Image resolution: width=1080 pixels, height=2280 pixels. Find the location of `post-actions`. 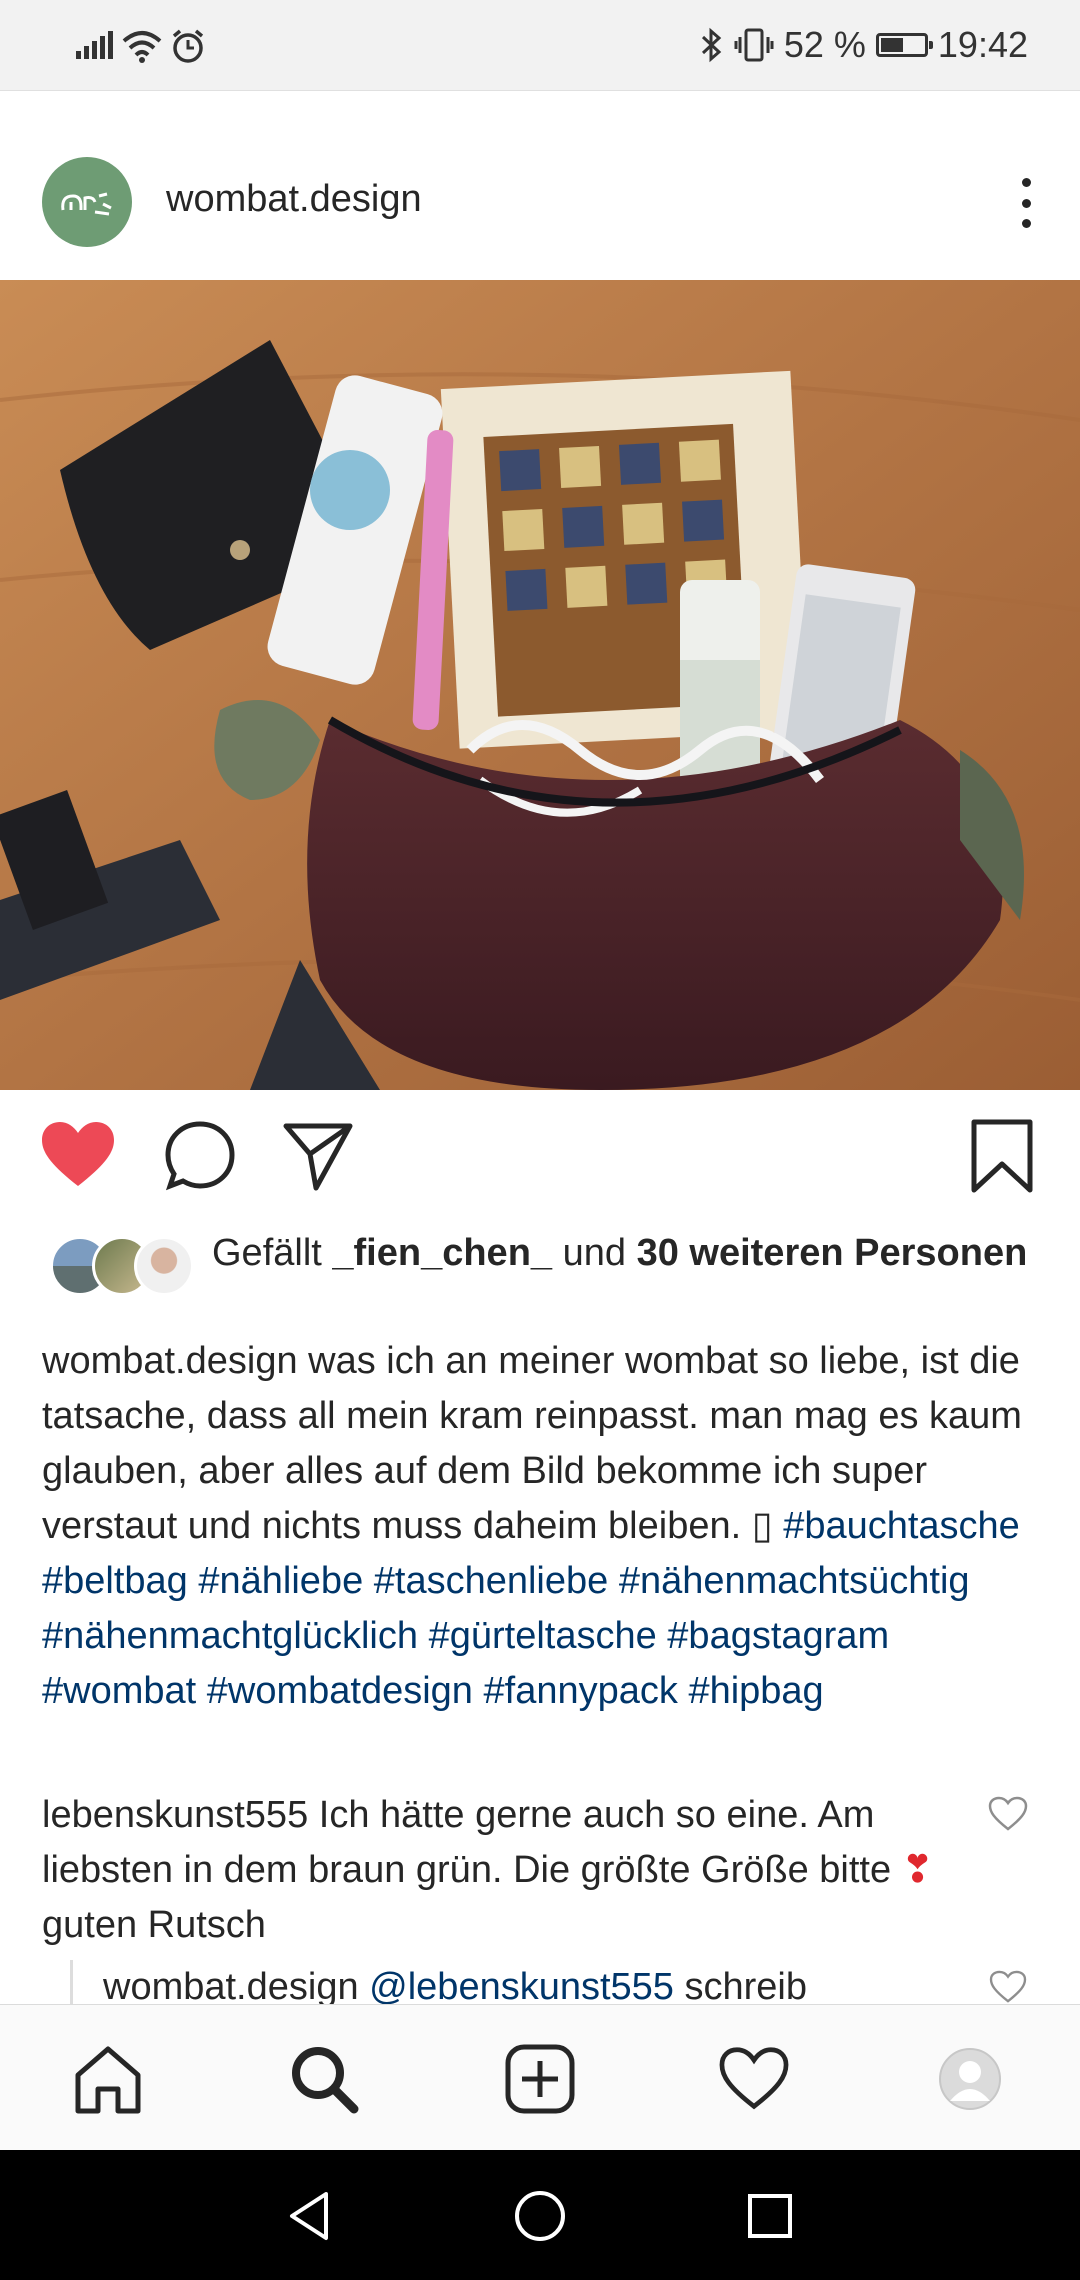

post-actions is located at coordinates (540, 1160).